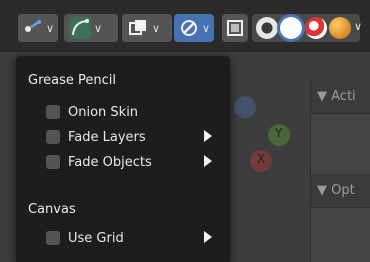 This screenshot has width=370, height=262. Describe the element at coordinates (96, 238) in the screenshot. I see `use-grid-label: Use Grid` at that location.